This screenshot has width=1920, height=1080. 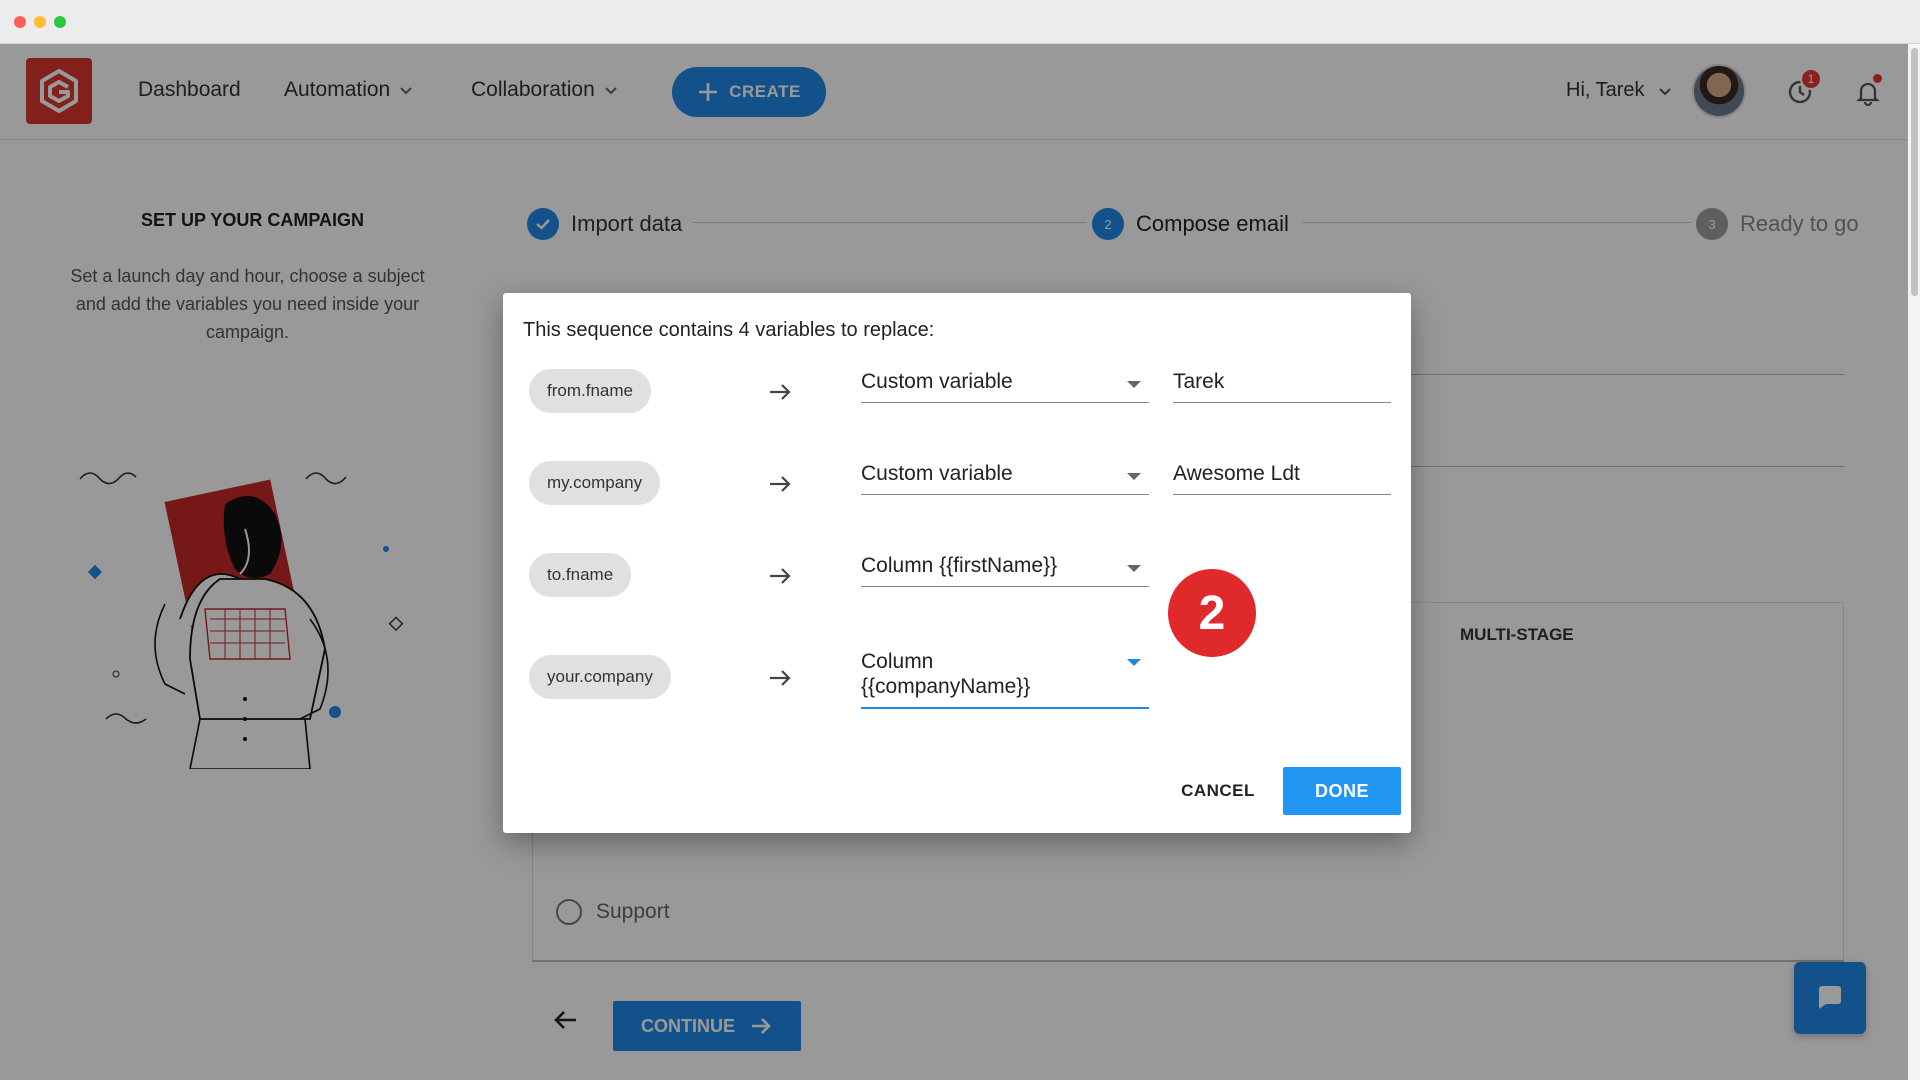 What do you see at coordinates (1282, 478) in the screenshot?
I see `custom-value-input: Awesome Ldt` at bounding box center [1282, 478].